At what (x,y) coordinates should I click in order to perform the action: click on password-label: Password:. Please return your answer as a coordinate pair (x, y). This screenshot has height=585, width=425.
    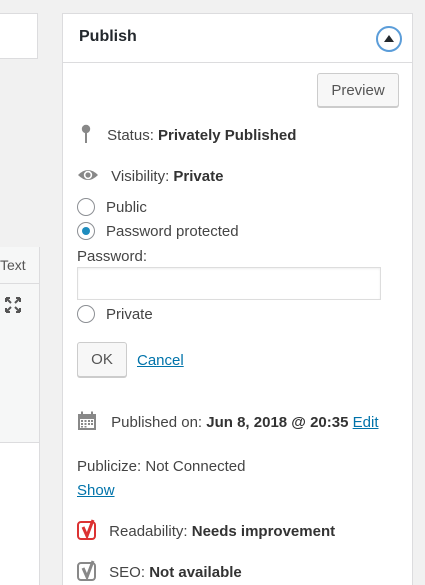
    Looking at the image, I should click on (112, 256).